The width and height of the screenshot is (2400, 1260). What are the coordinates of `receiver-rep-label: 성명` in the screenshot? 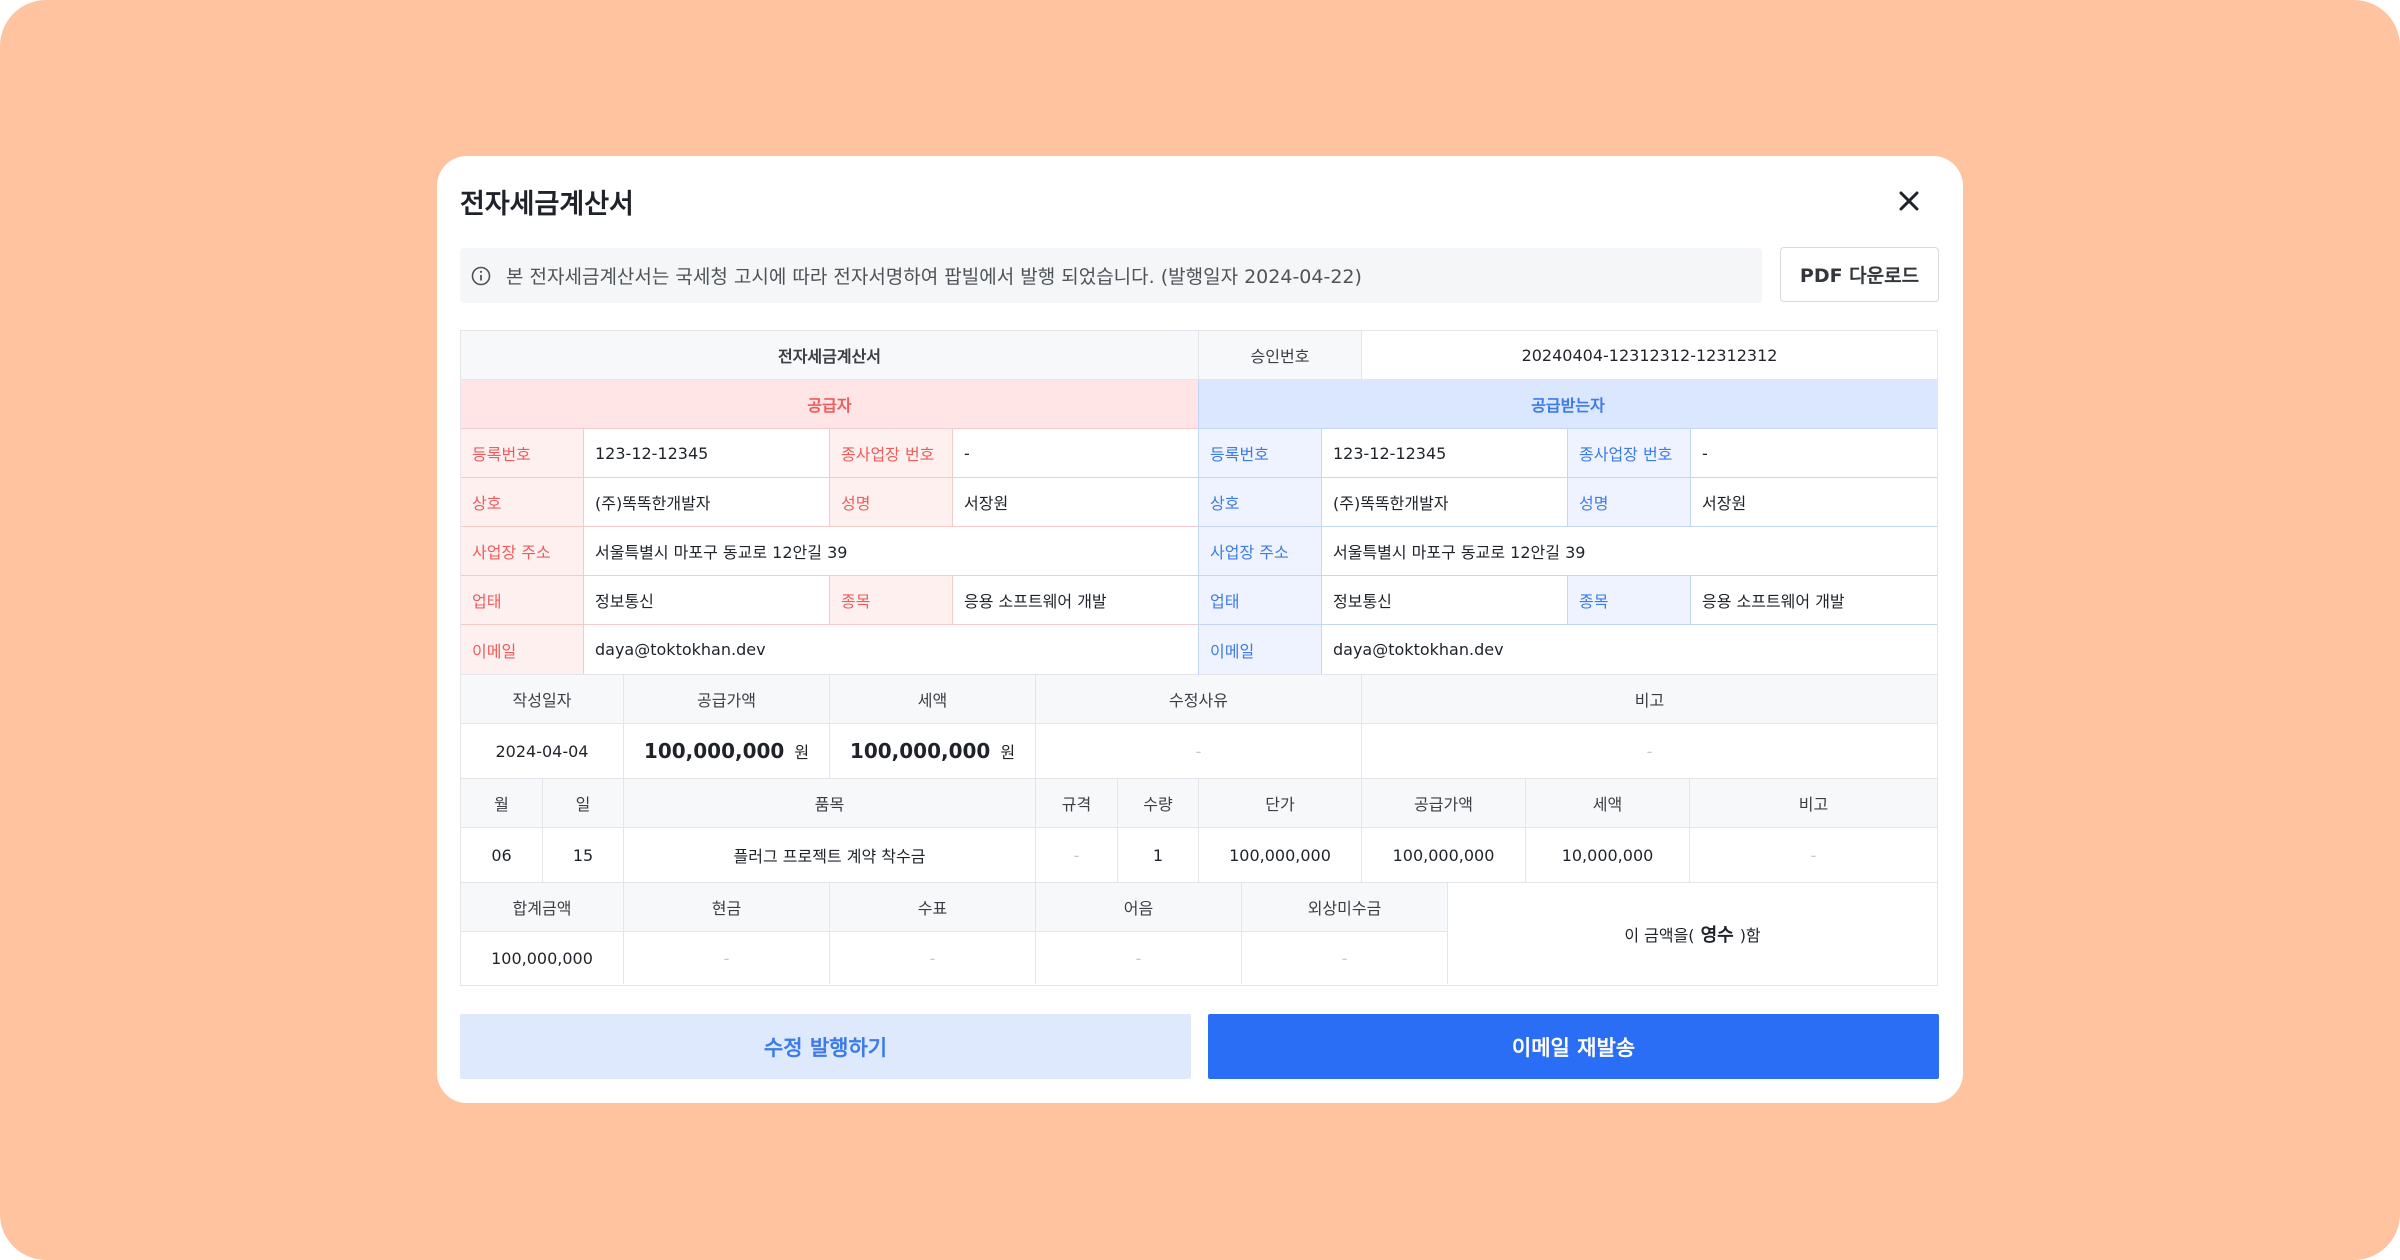 It's located at (1629, 502).